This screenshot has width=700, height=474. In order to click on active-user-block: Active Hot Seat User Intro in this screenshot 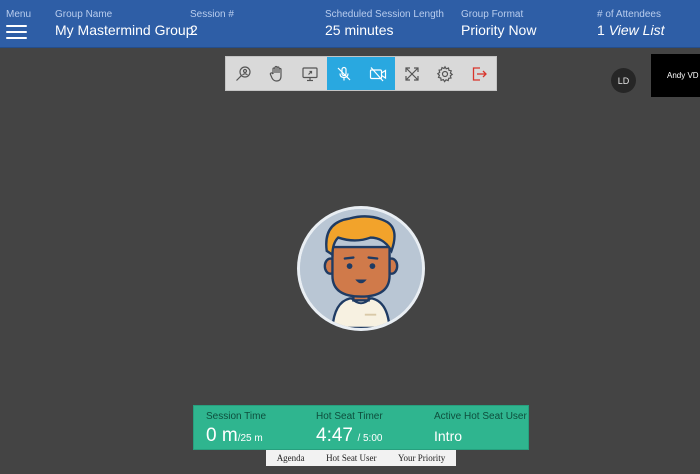, I will do `click(480, 429)`.